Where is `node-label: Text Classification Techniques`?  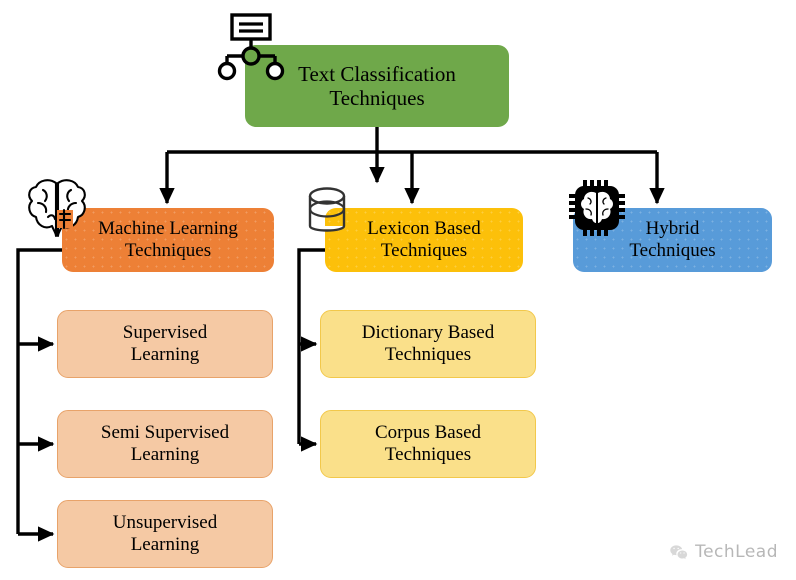 node-label: Text Classification Techniques is located at coordinates (377, 85).